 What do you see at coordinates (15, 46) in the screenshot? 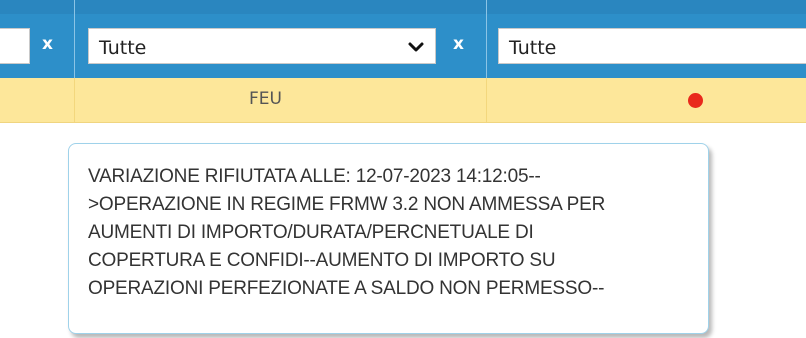
I see `filter-select-partial` at bounding box center [15, 46].